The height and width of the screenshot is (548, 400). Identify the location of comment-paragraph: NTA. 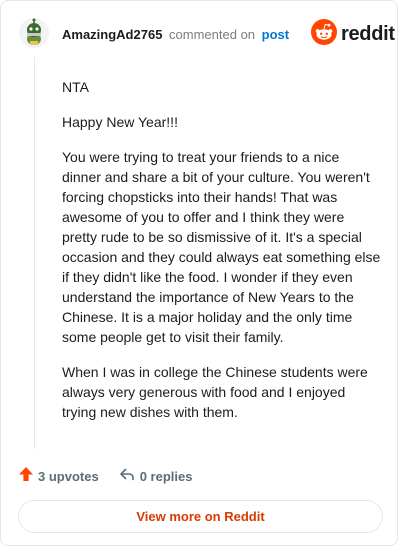
(75, 87).